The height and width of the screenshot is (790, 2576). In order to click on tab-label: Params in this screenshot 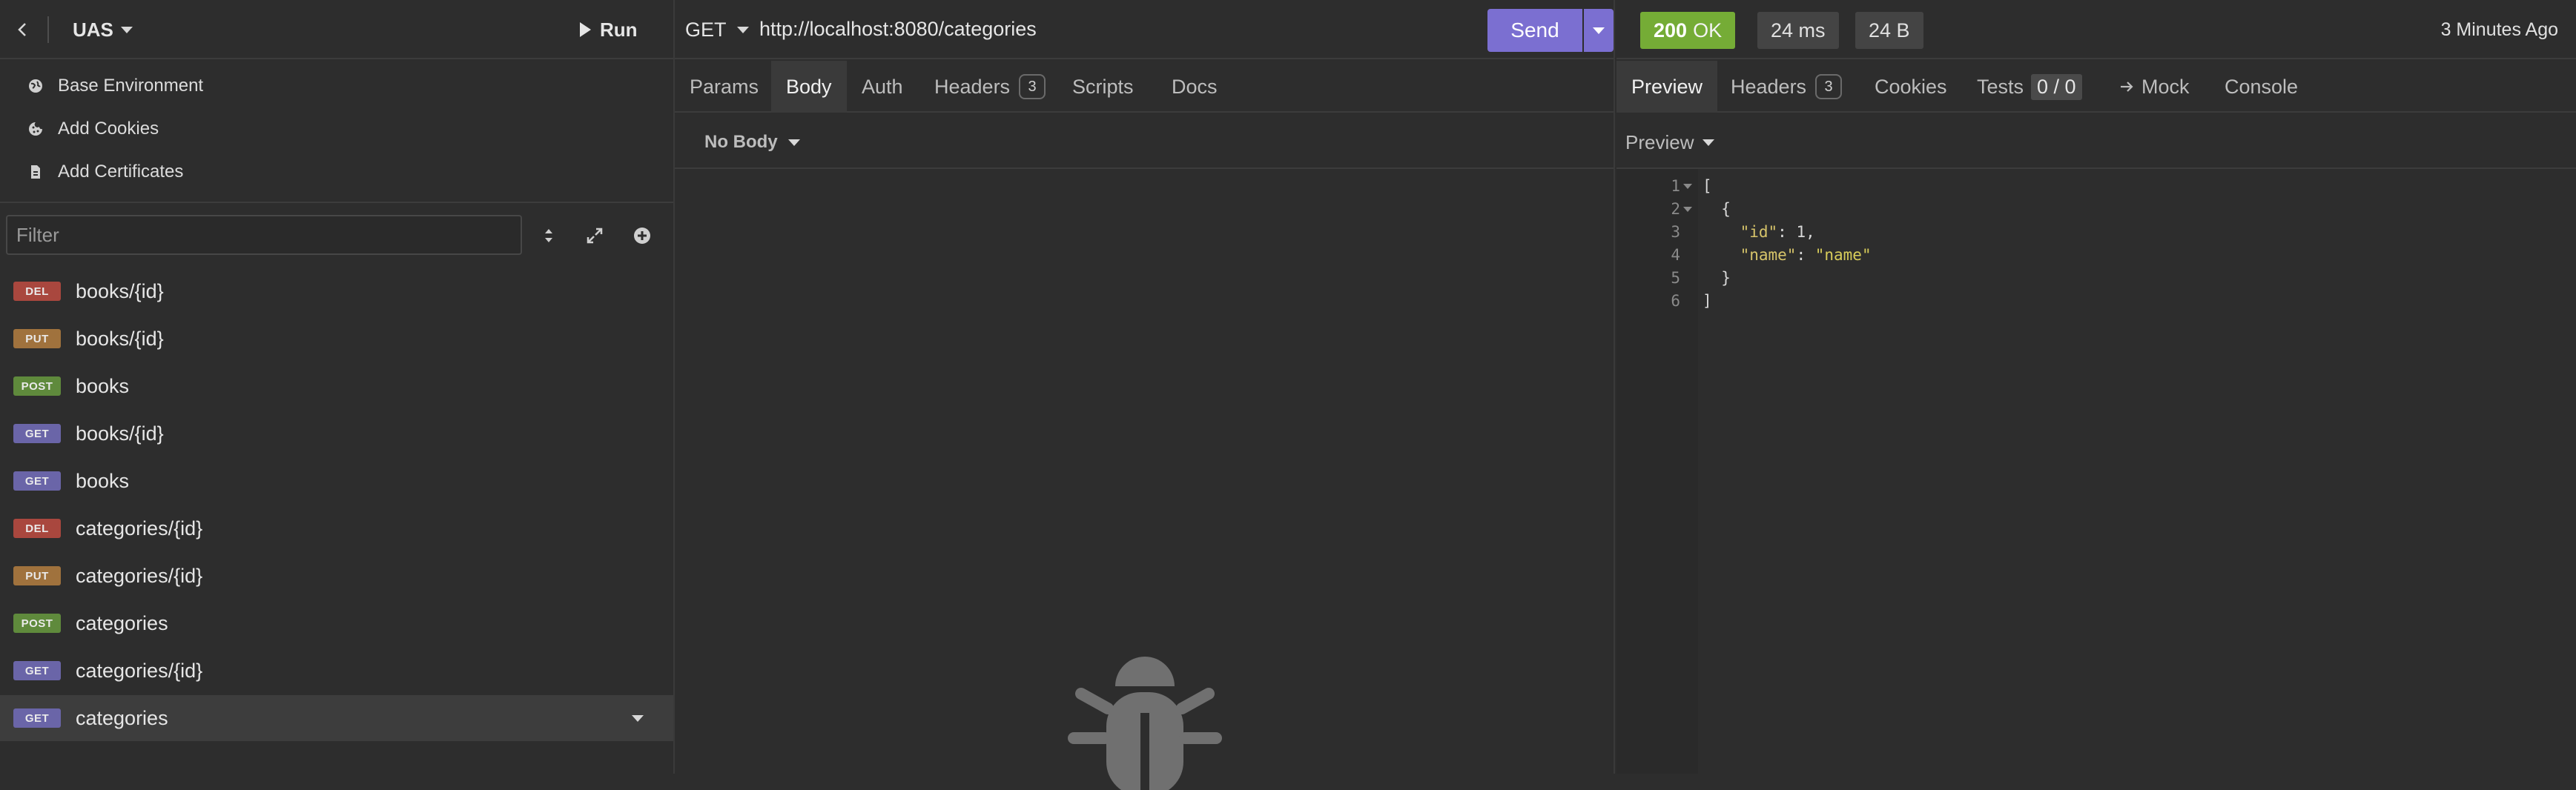, I will do `click(724, 86)`.